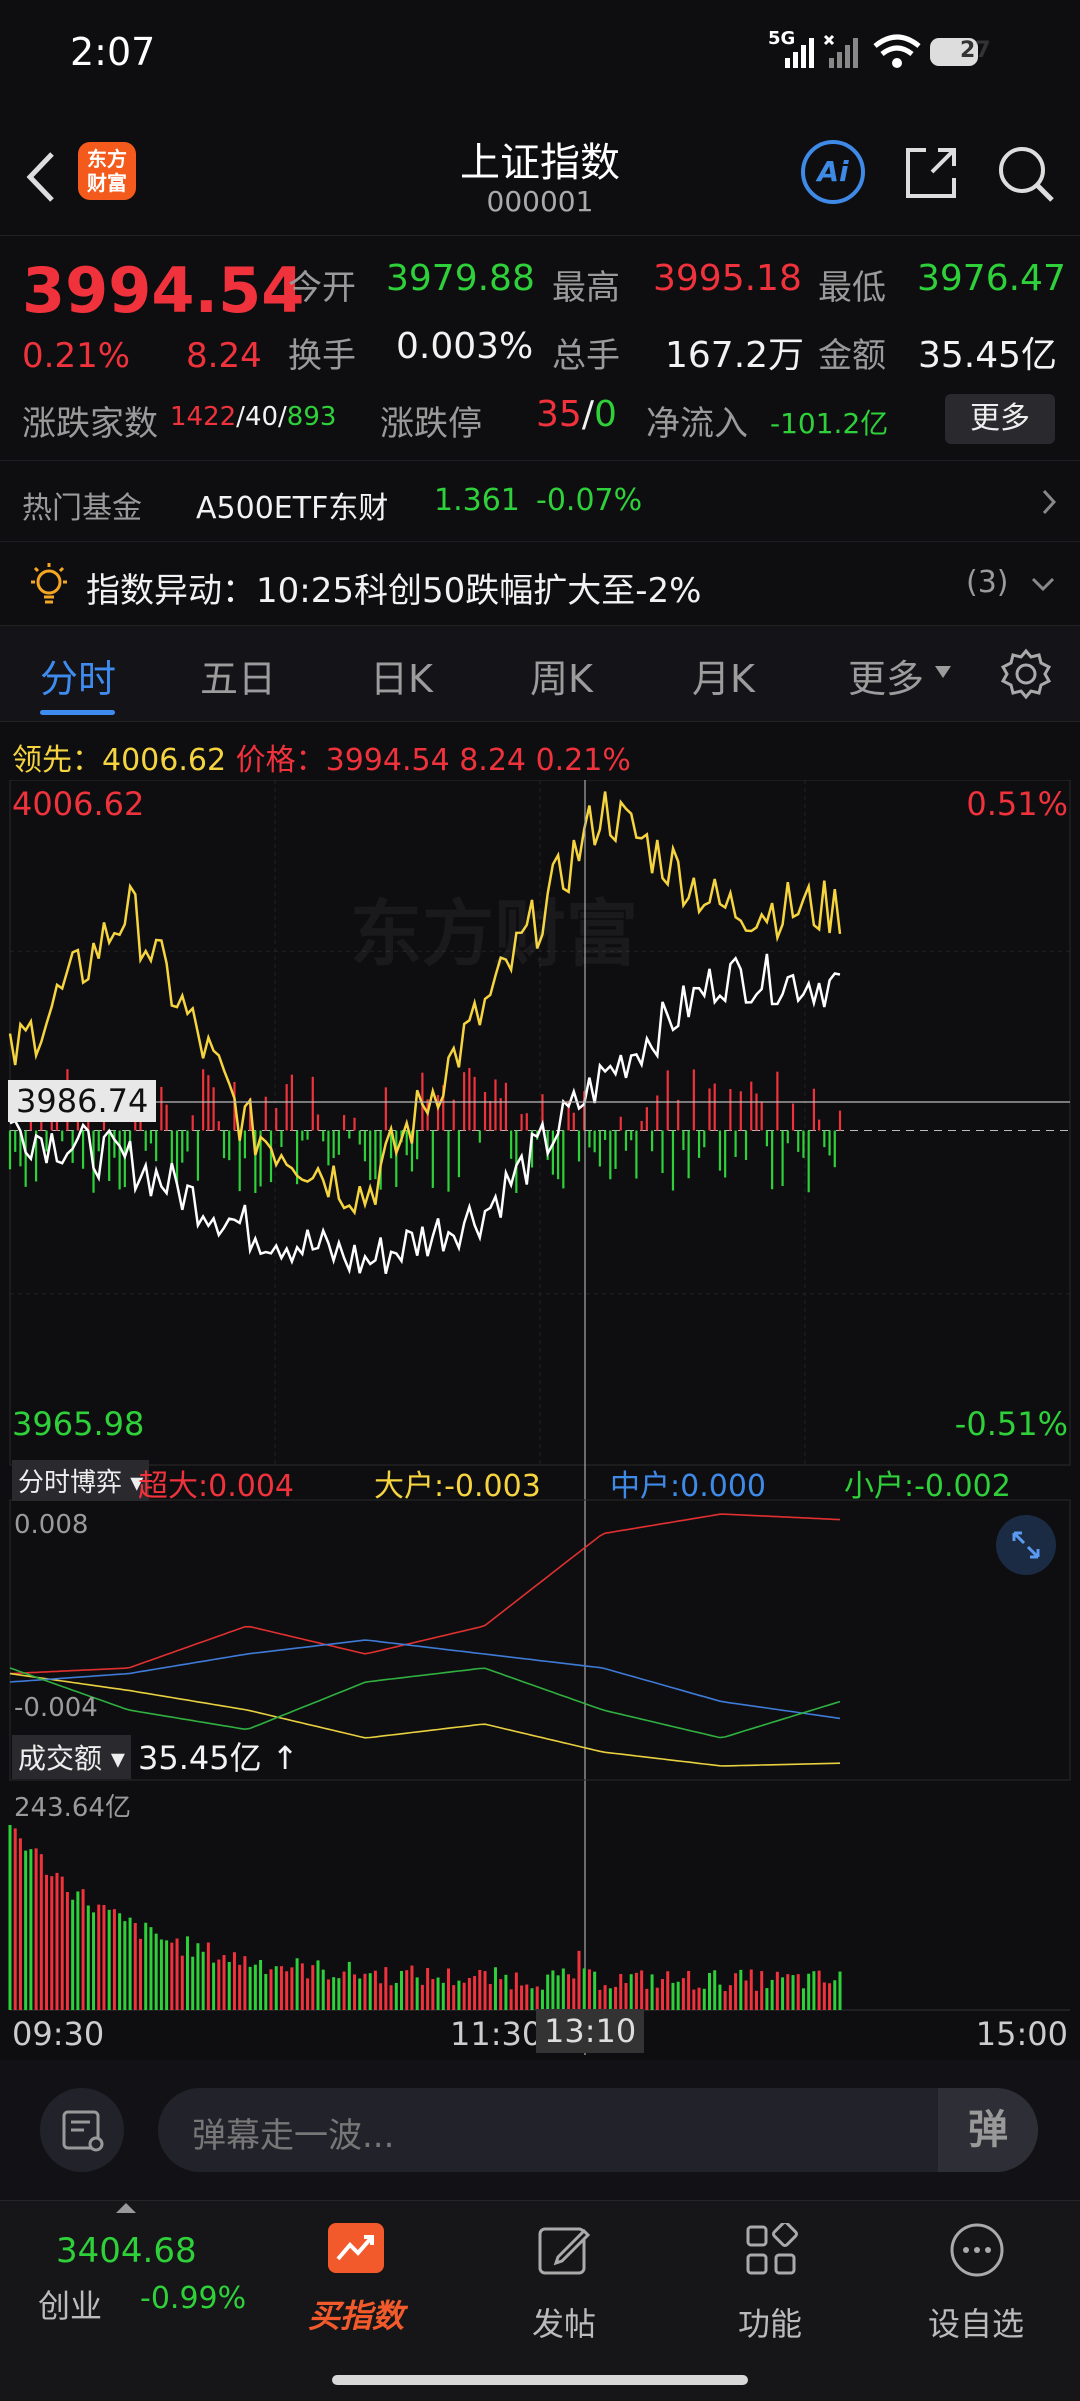  What do you see at coordinates (833, 172) in the screenshot?
I see `ai-button: Ai` at bounding box center [833, 172].